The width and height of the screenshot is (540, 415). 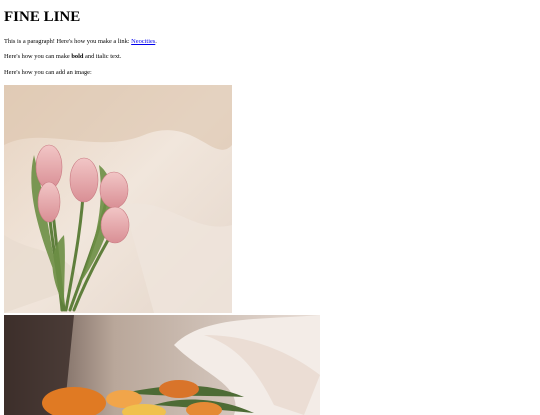 I want to click on orange-flowers-photo-icon, so click(x=162, y=364).